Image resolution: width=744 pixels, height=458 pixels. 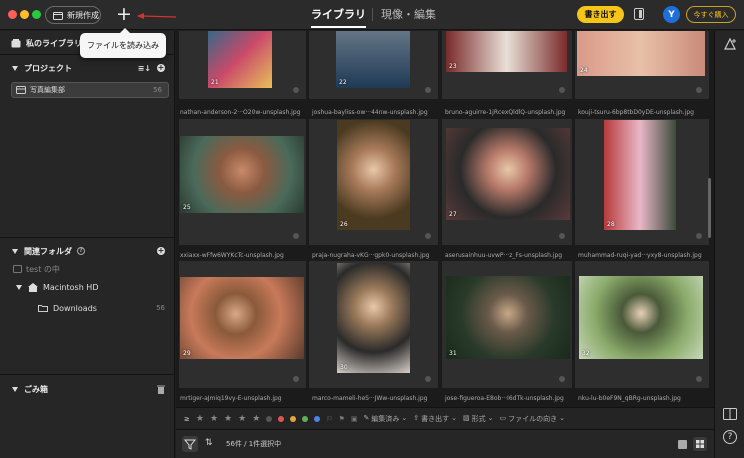 I want to click on photo-cell: 23, so click(x=507, y=65).